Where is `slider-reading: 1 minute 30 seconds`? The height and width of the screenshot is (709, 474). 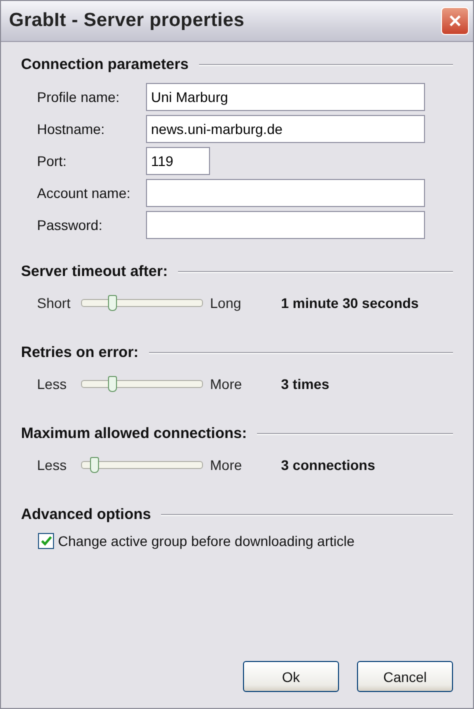 slider-reading: 1 minute 30 seconds is located at coordinates (350, 303).